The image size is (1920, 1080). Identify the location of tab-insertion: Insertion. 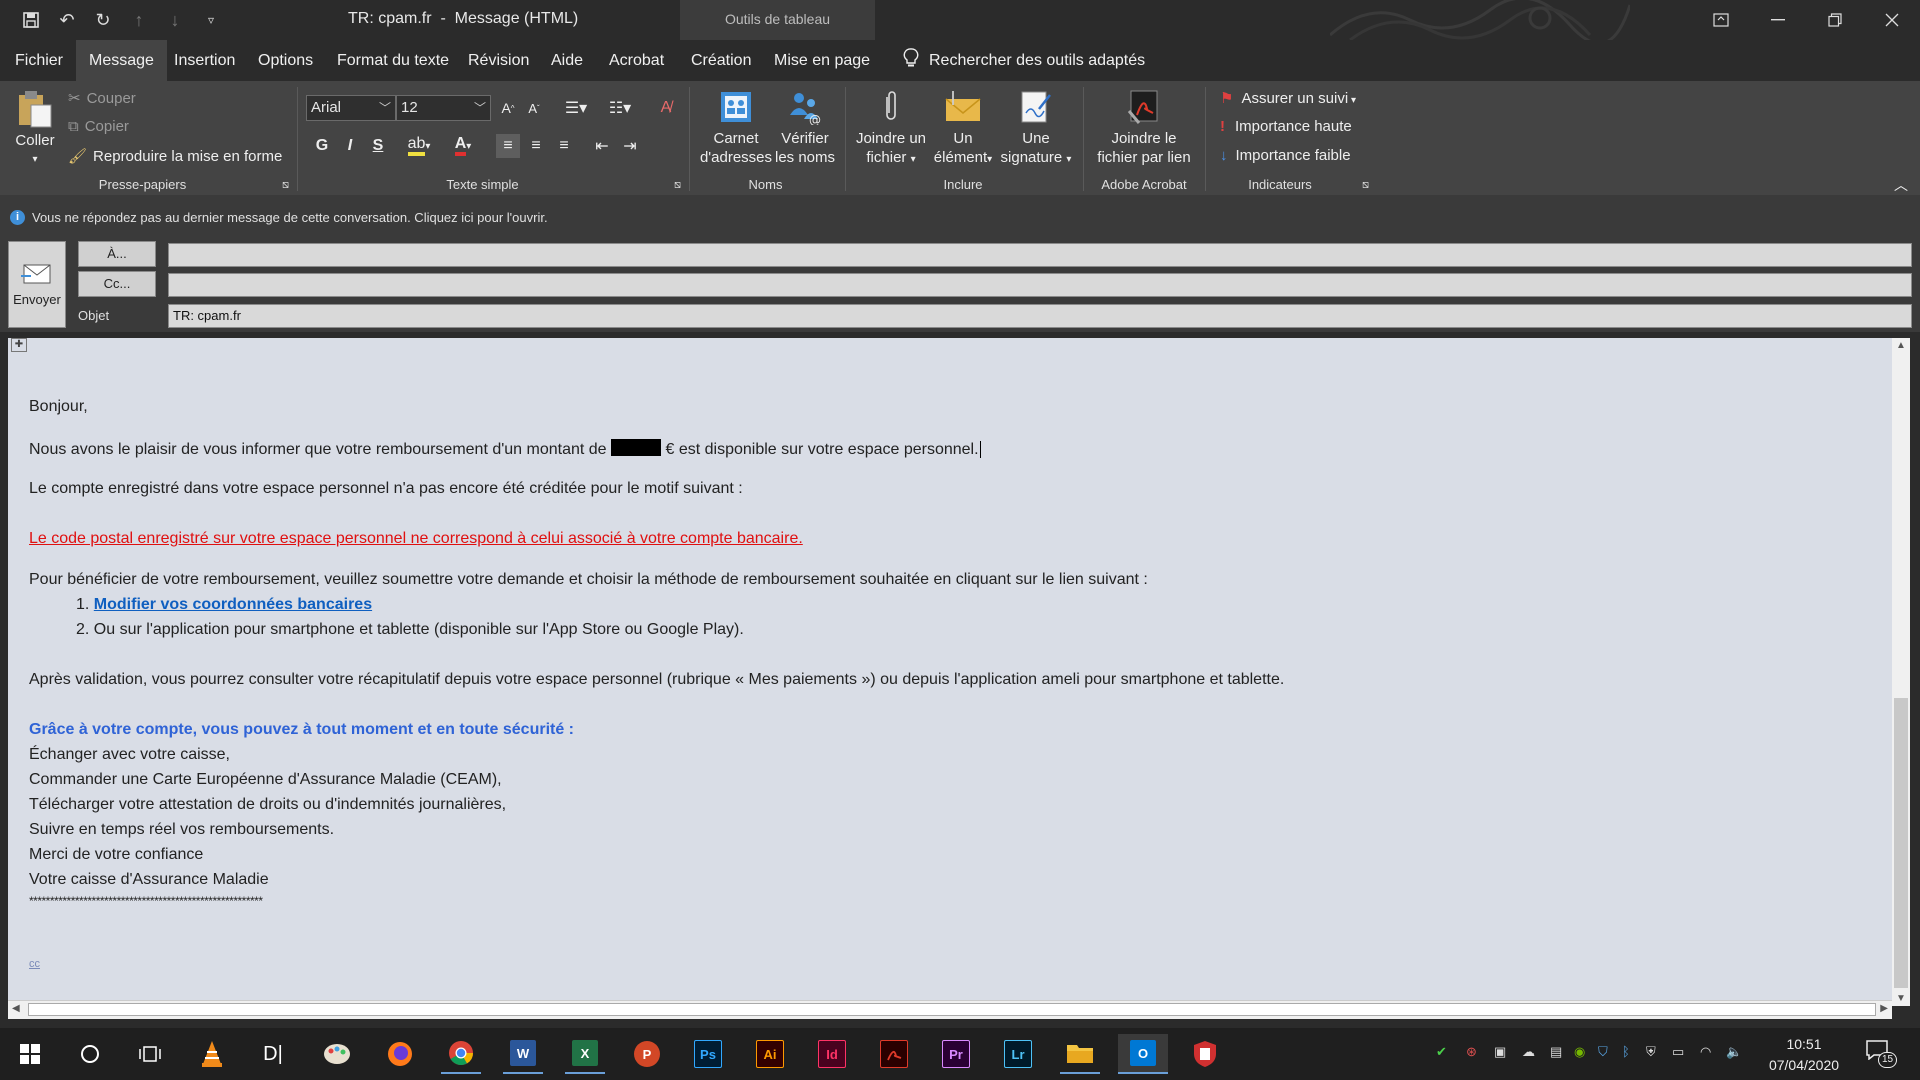
(204, 60).